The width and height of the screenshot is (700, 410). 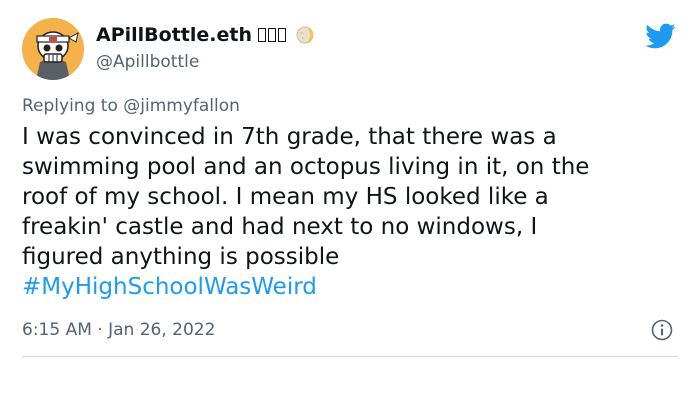 I want to click on hashtag-link: #MyHighSchoolWasWeird, so click(x=352, y=287).